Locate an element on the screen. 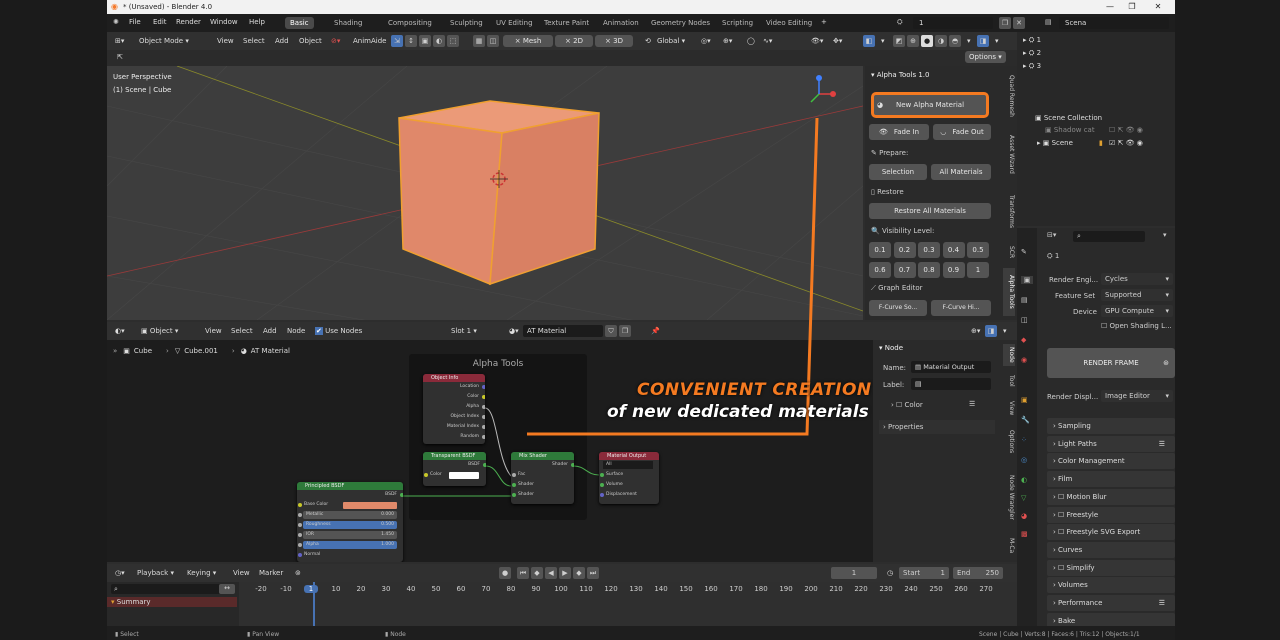 The image size is (1280, 640). jump-start-icon: ⏮ is located at coordinates (523, 573).